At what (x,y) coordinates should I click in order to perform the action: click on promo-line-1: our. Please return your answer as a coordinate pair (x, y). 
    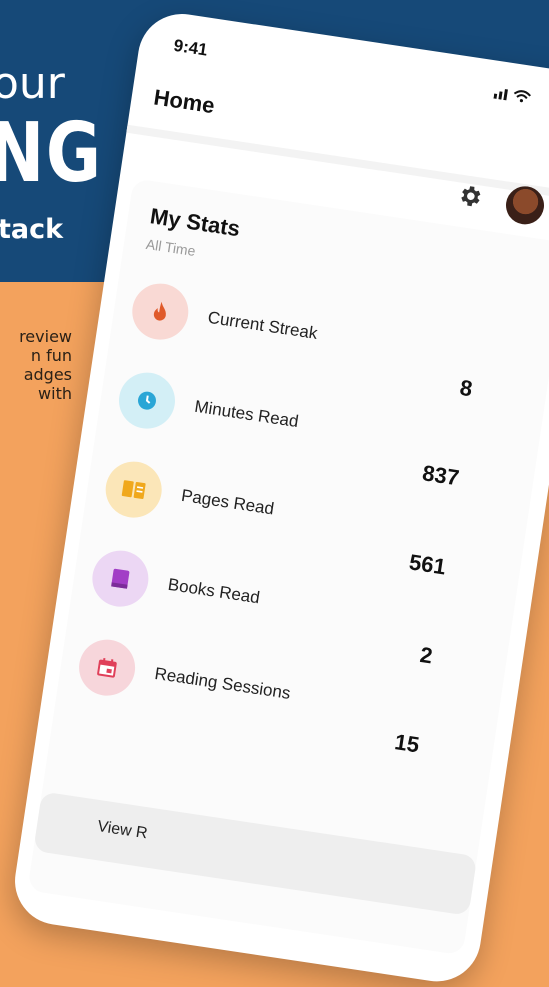
    Looking at the image, I should click on (32, 83).